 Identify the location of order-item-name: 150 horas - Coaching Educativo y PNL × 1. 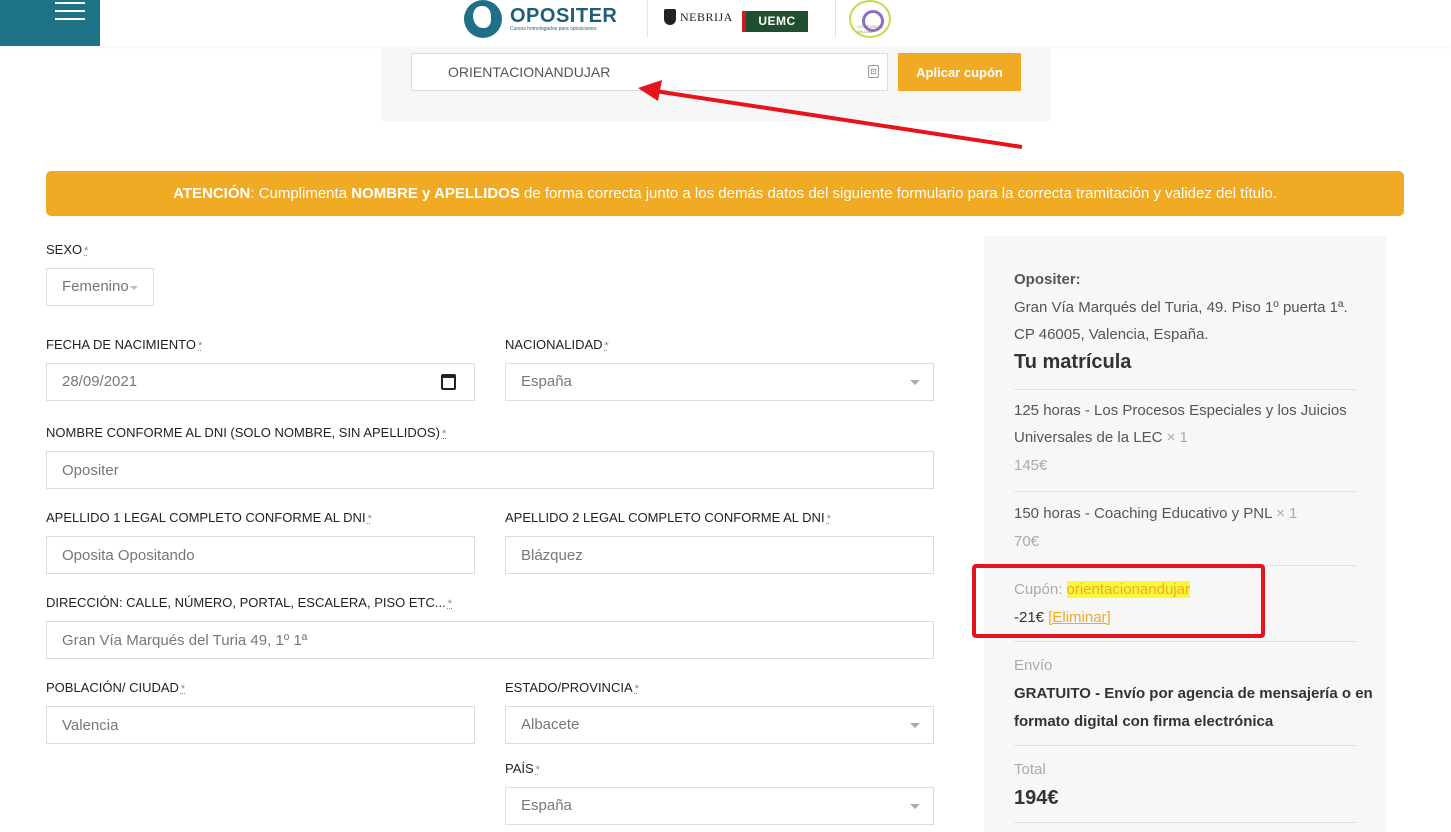
(1156, 513).